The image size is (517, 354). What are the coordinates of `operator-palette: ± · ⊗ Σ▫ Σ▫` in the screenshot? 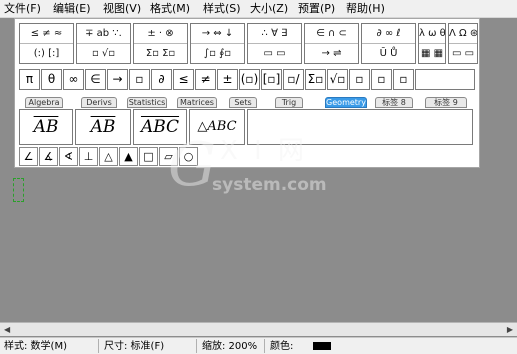 It's located at (160, 43).